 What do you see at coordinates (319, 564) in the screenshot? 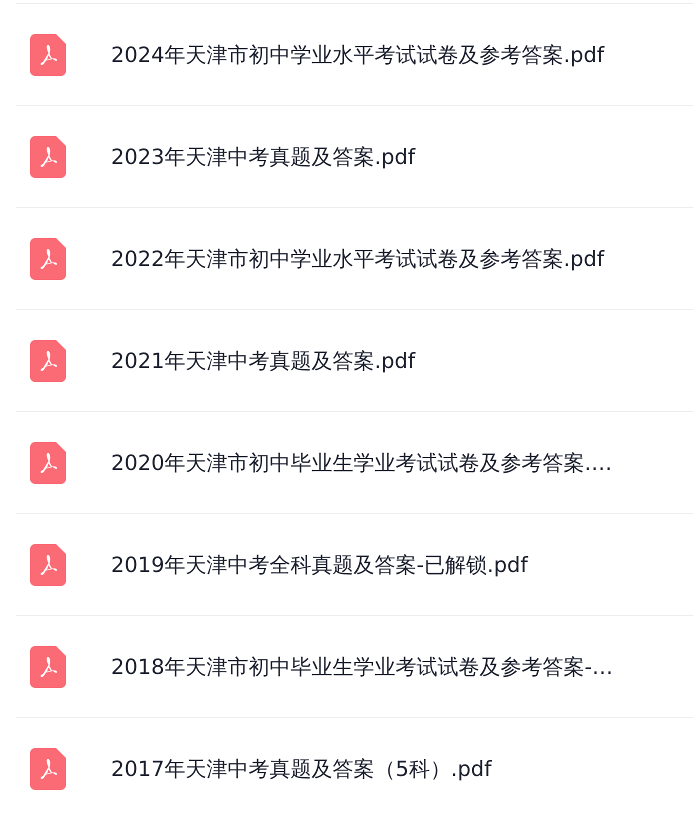
I see `file-name: 2019年天津中考全科真题及答案-已解锁.pdf` at bounding box center [319, 564].